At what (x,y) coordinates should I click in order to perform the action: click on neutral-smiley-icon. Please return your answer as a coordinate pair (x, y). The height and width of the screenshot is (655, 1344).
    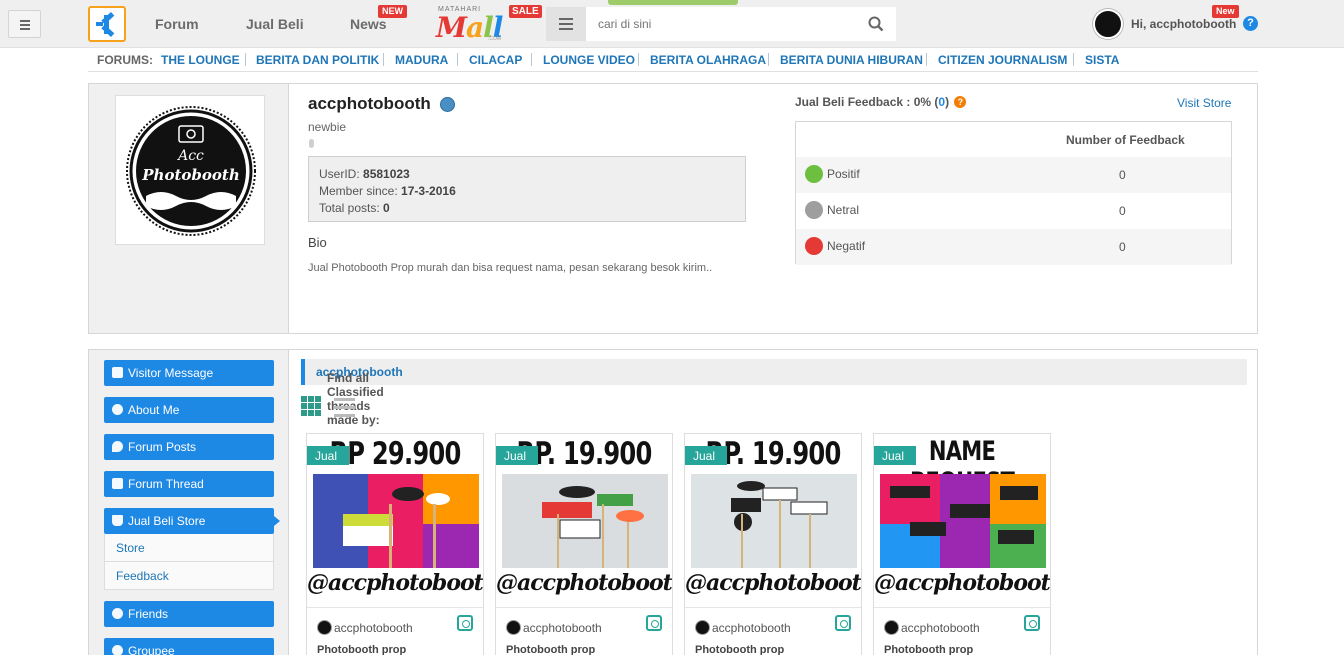
    Looking at the image, I should click on (814, 210).